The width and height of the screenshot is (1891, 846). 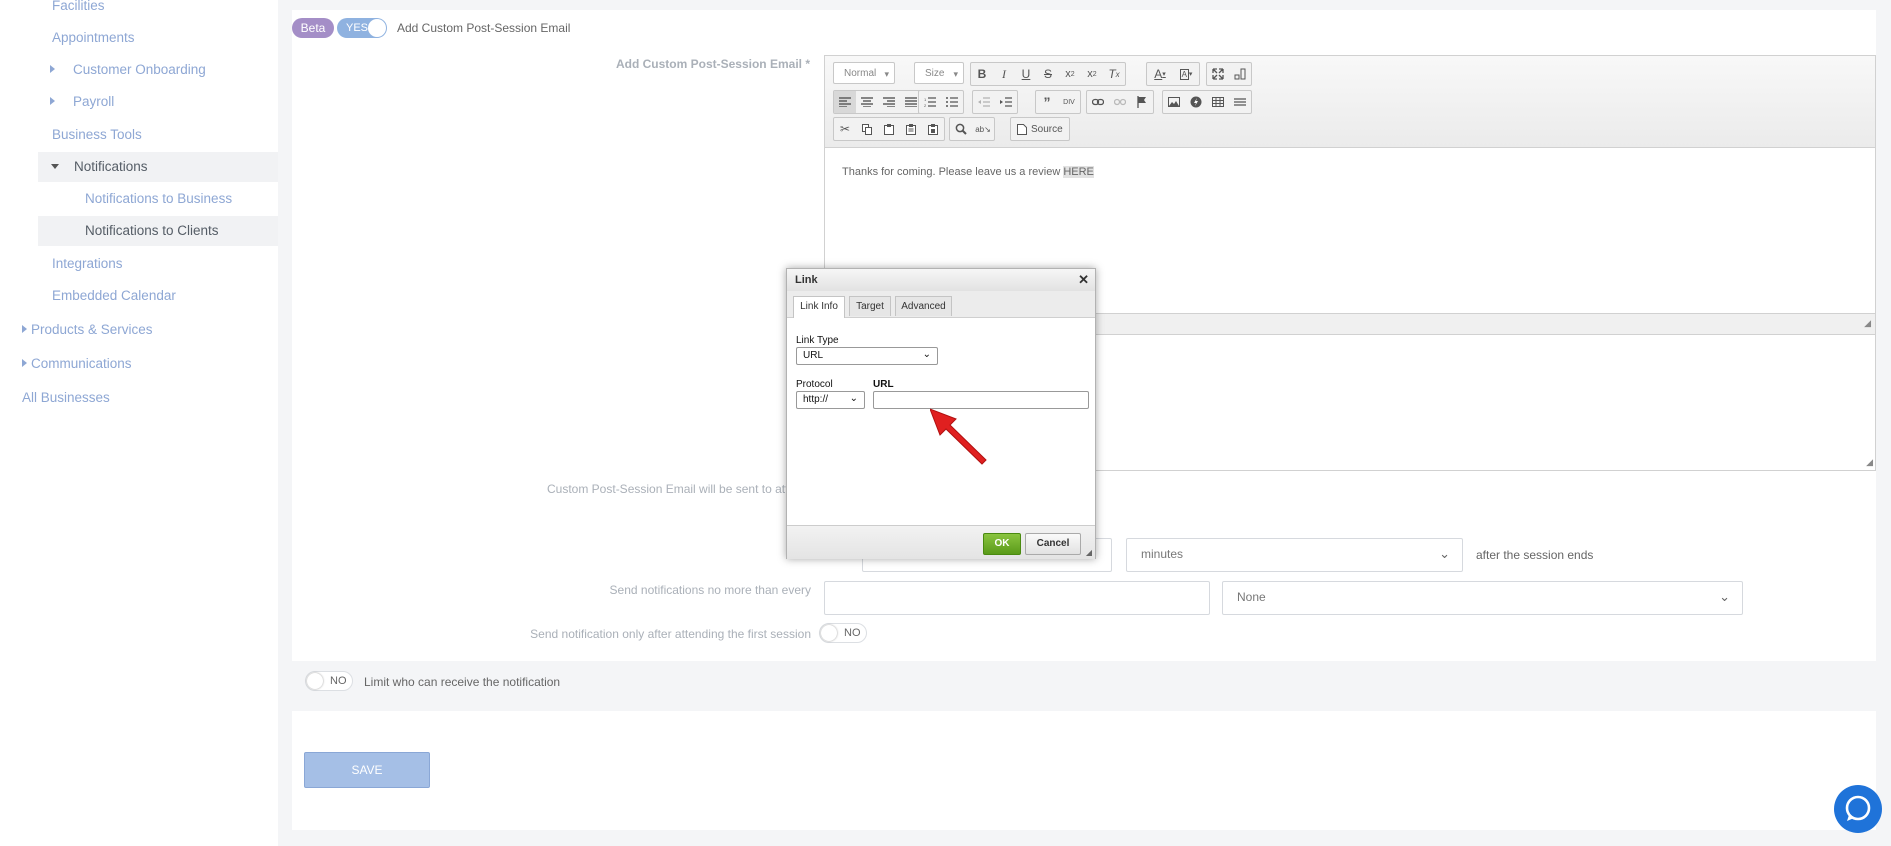 What do you see at coordinates (867, 356) in the screenshot?
I see `link-type-select: URL ⌄` at bounding box center [867, 356].